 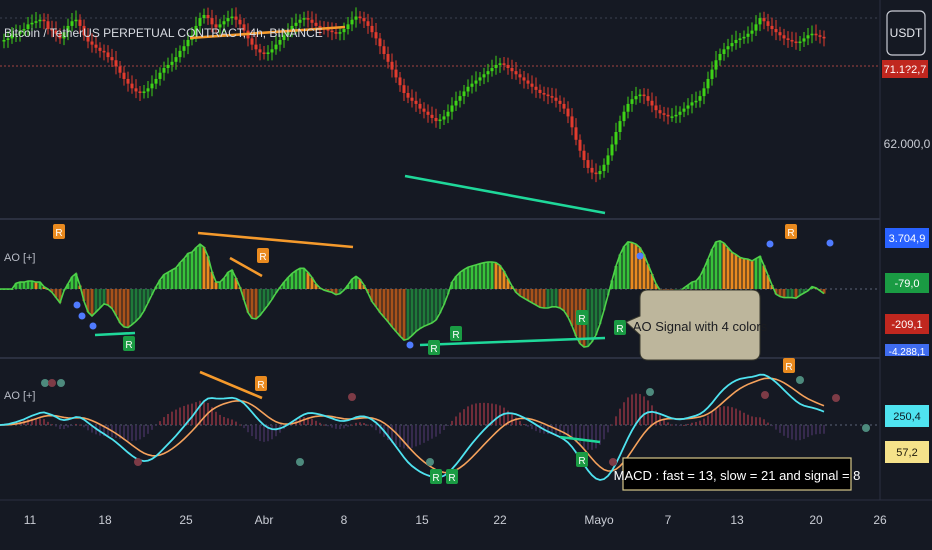 I want to click on ao-title: AO [+], so click(x=20, y=258).